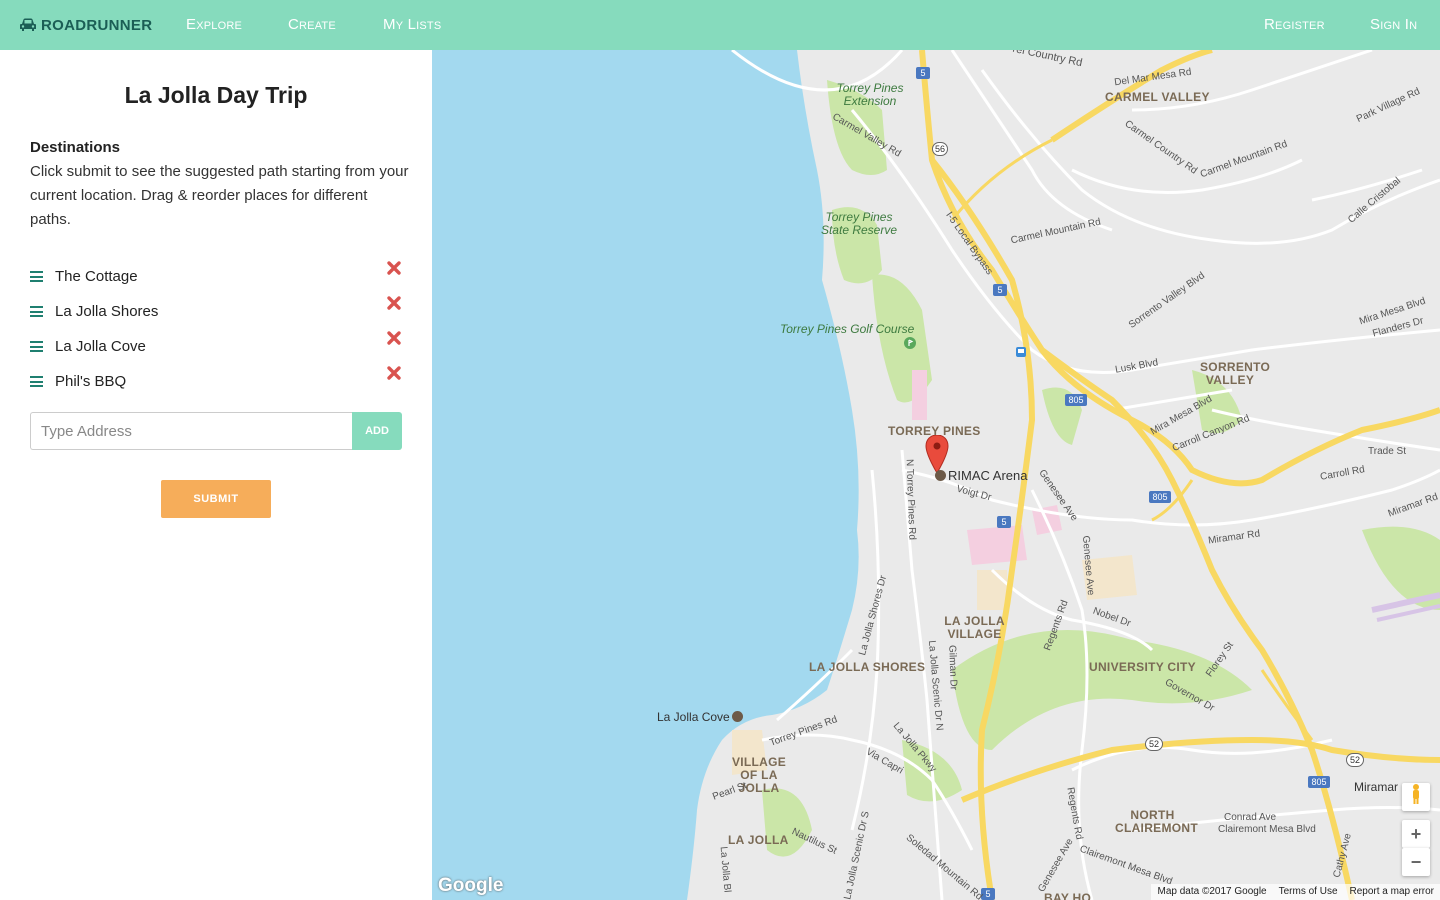  Describe the element at coordinates (216, 381) in the screenshot. I see `destination-item: Phil's BBQ` at that location.